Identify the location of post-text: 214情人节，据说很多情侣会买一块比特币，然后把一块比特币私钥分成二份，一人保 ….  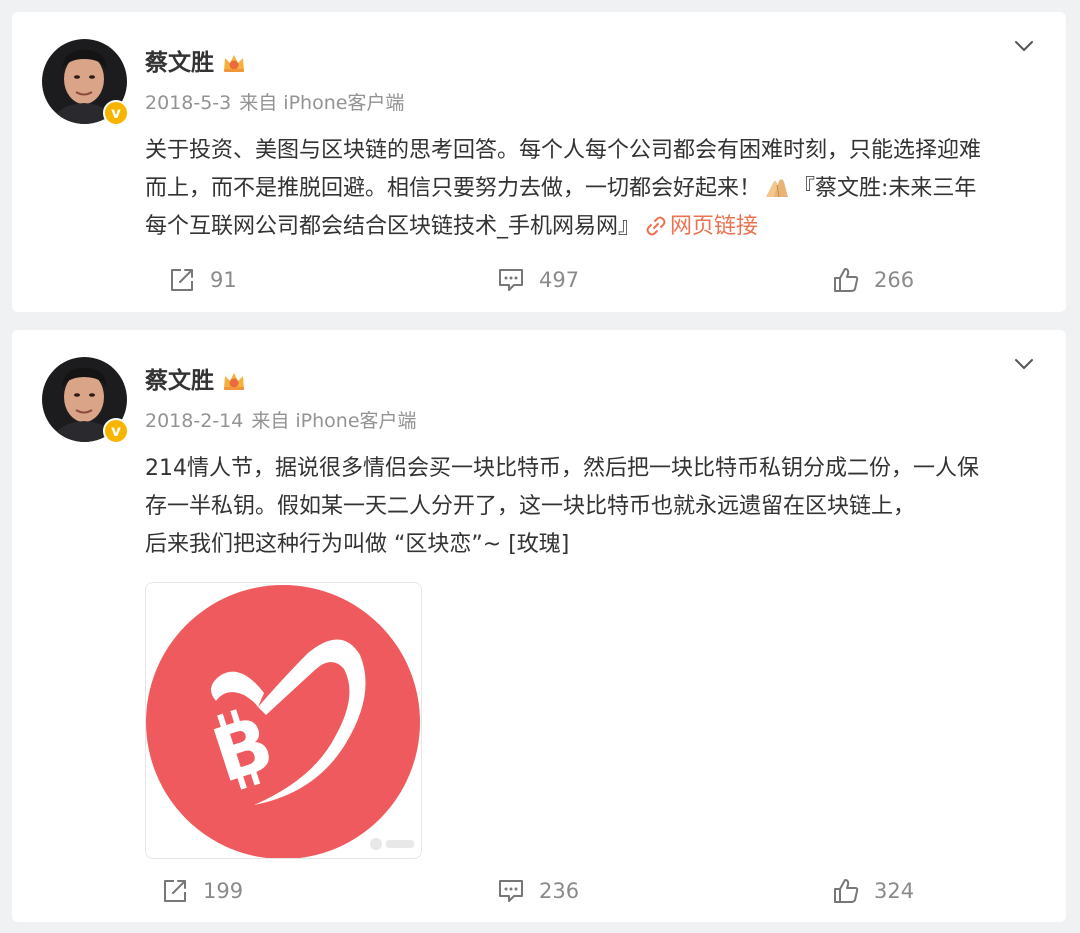
(590, 507).